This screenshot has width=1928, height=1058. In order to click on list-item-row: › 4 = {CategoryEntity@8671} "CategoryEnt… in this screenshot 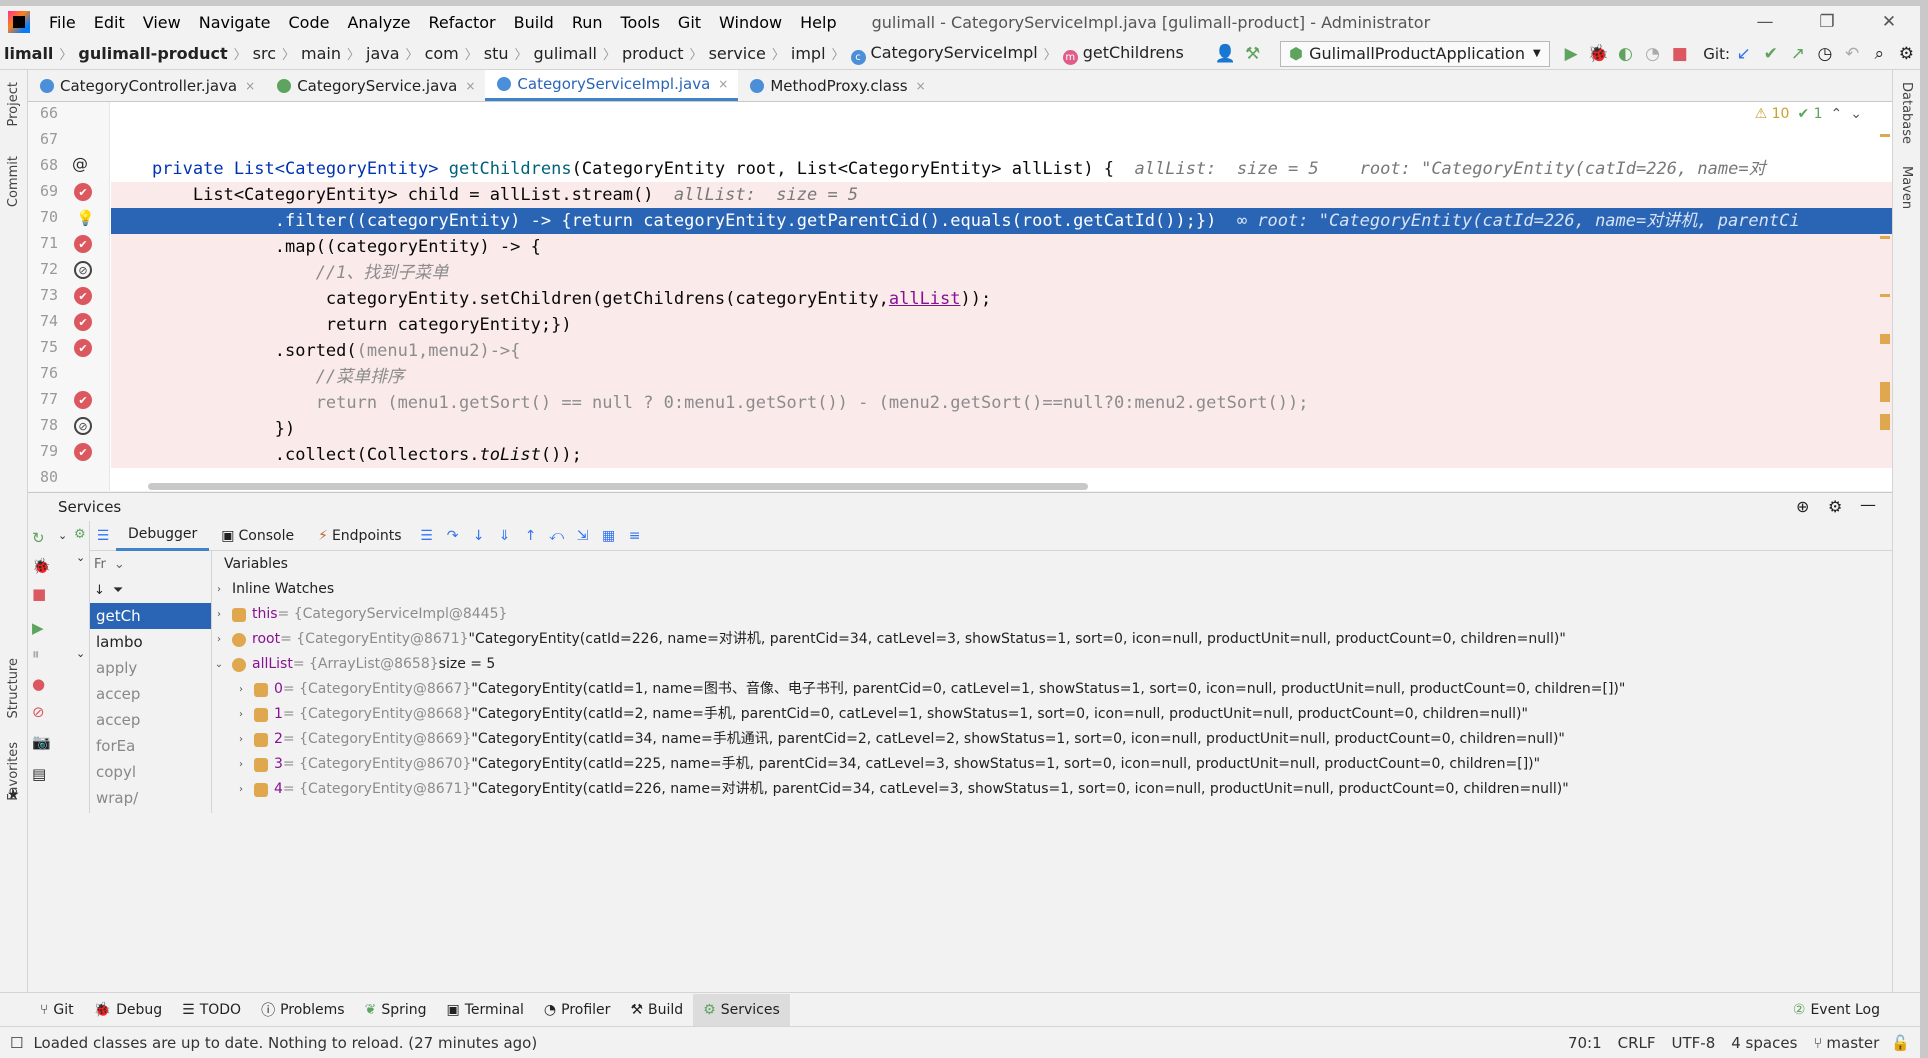, I will do `click(1052, 789)`.